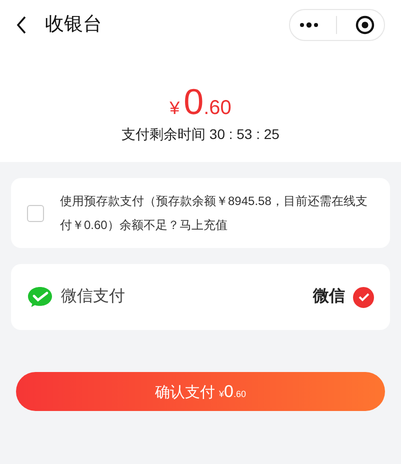  Describe the element at coordinates (200, 102) in the screenshot. I see `amount: ¥0.60` at that location.